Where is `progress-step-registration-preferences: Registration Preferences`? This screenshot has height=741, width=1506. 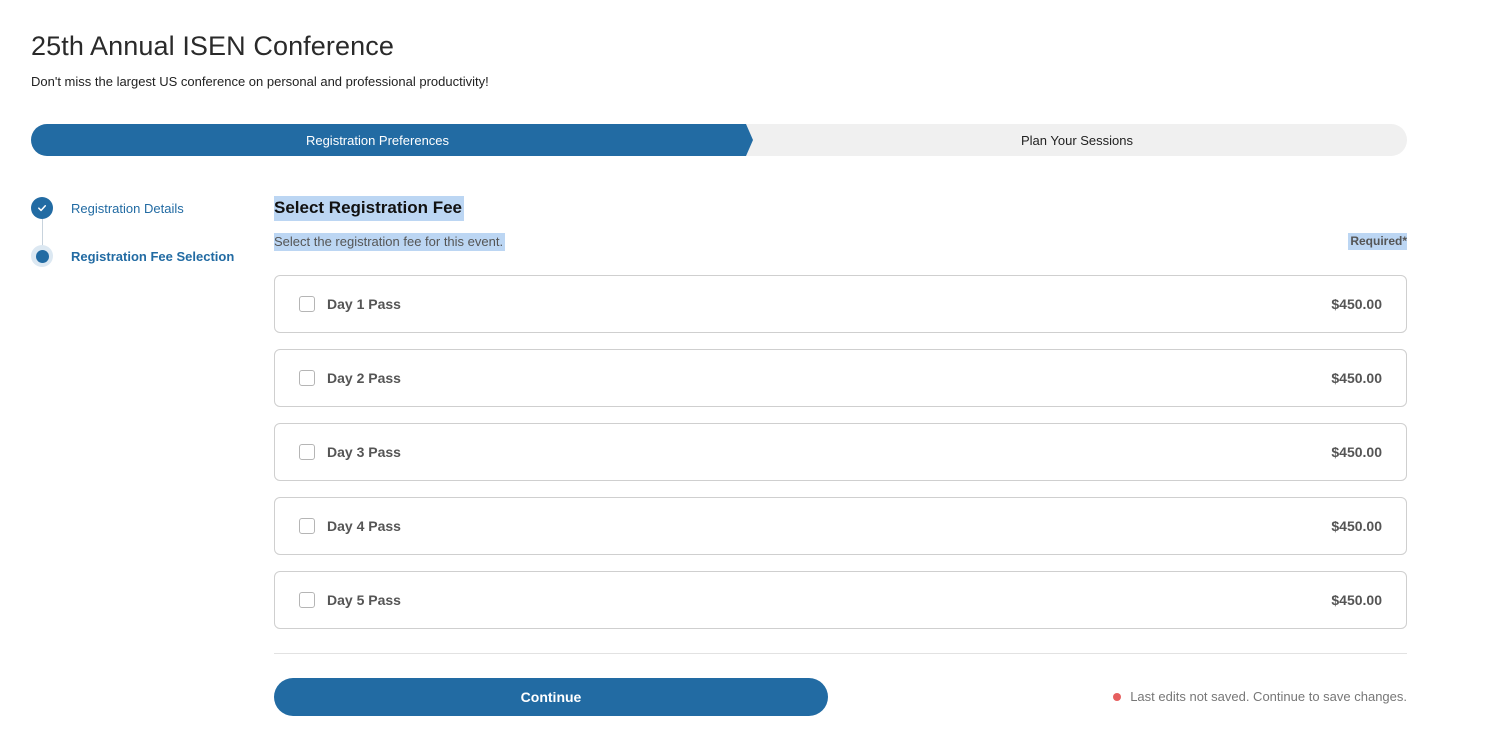 progress-step-registration-preferences: Registration Preferences is located at coordinates (377, 140).